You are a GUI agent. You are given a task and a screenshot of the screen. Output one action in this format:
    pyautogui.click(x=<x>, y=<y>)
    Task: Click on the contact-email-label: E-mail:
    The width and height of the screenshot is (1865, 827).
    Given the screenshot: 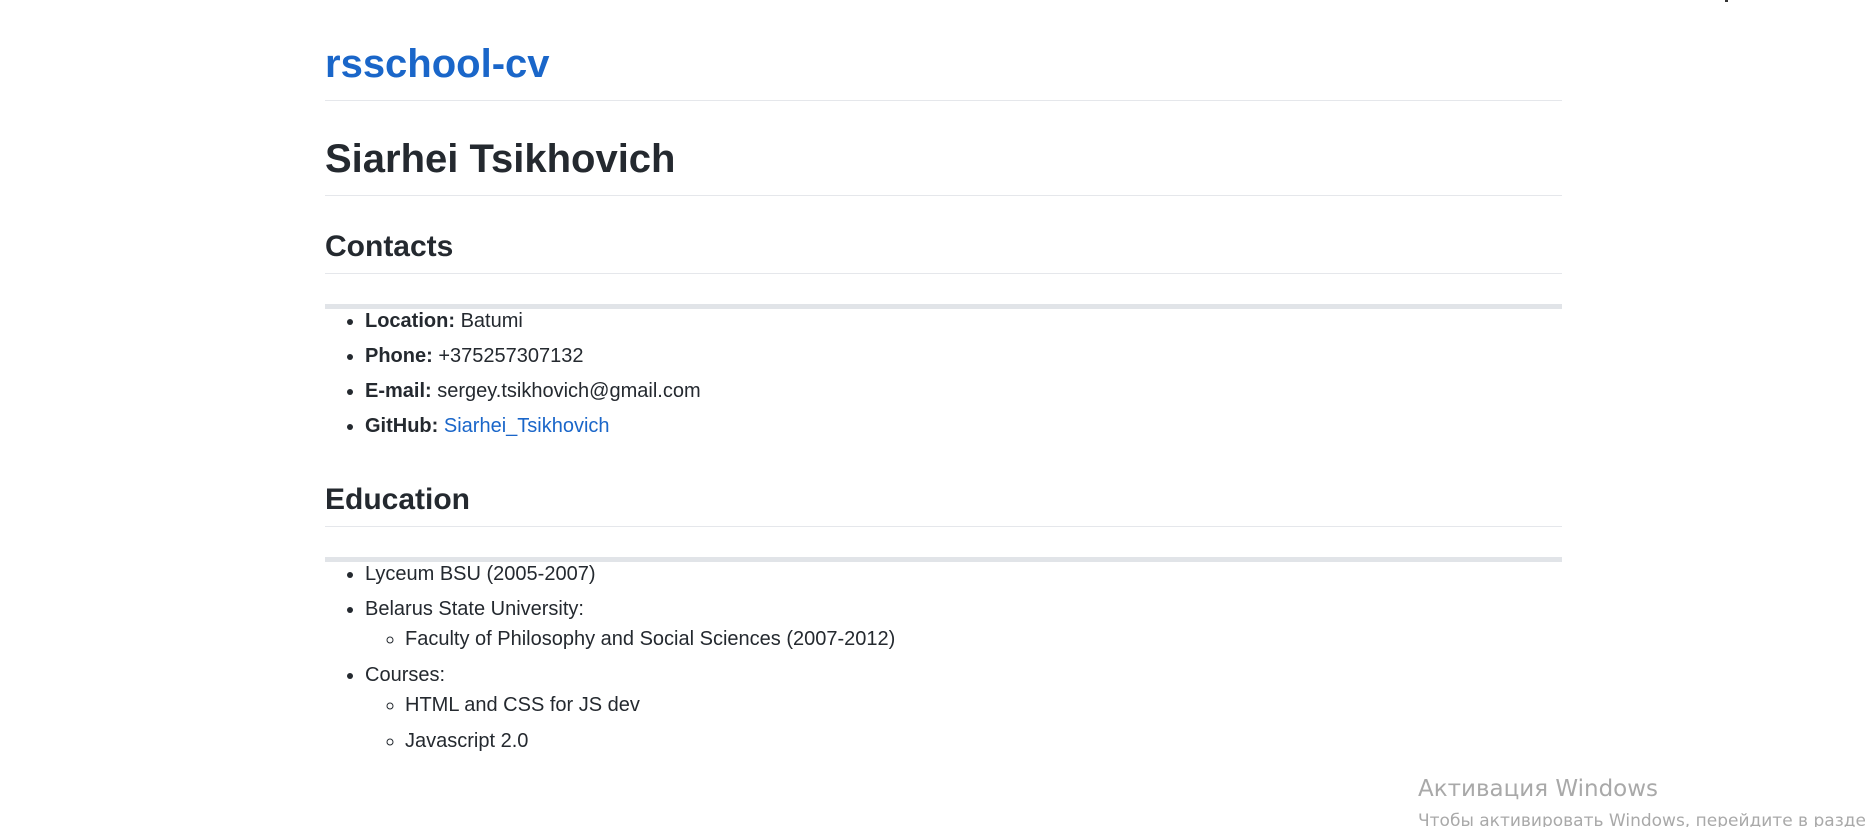 What is the action you would take?
    pyautogui.click(x=398, y=391)
    